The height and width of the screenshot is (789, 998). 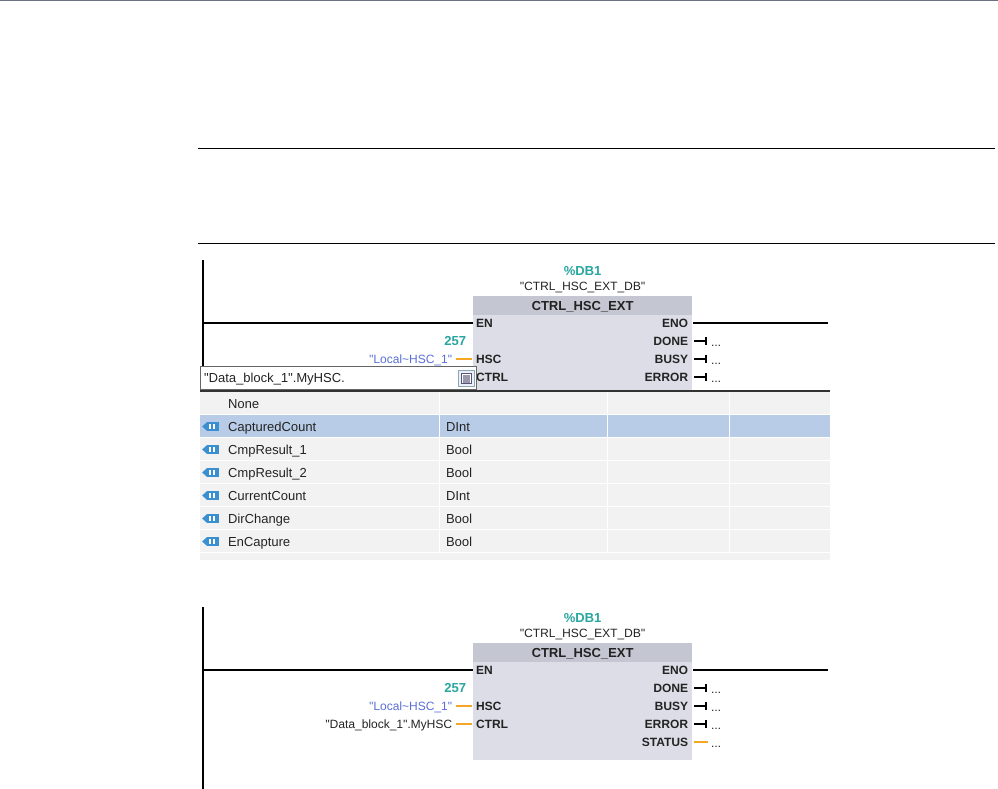 What do you see at coordinates (331, 495) in the screenshot?
I see `list-cell: CurrentCount` at bounding box center [331, 495].